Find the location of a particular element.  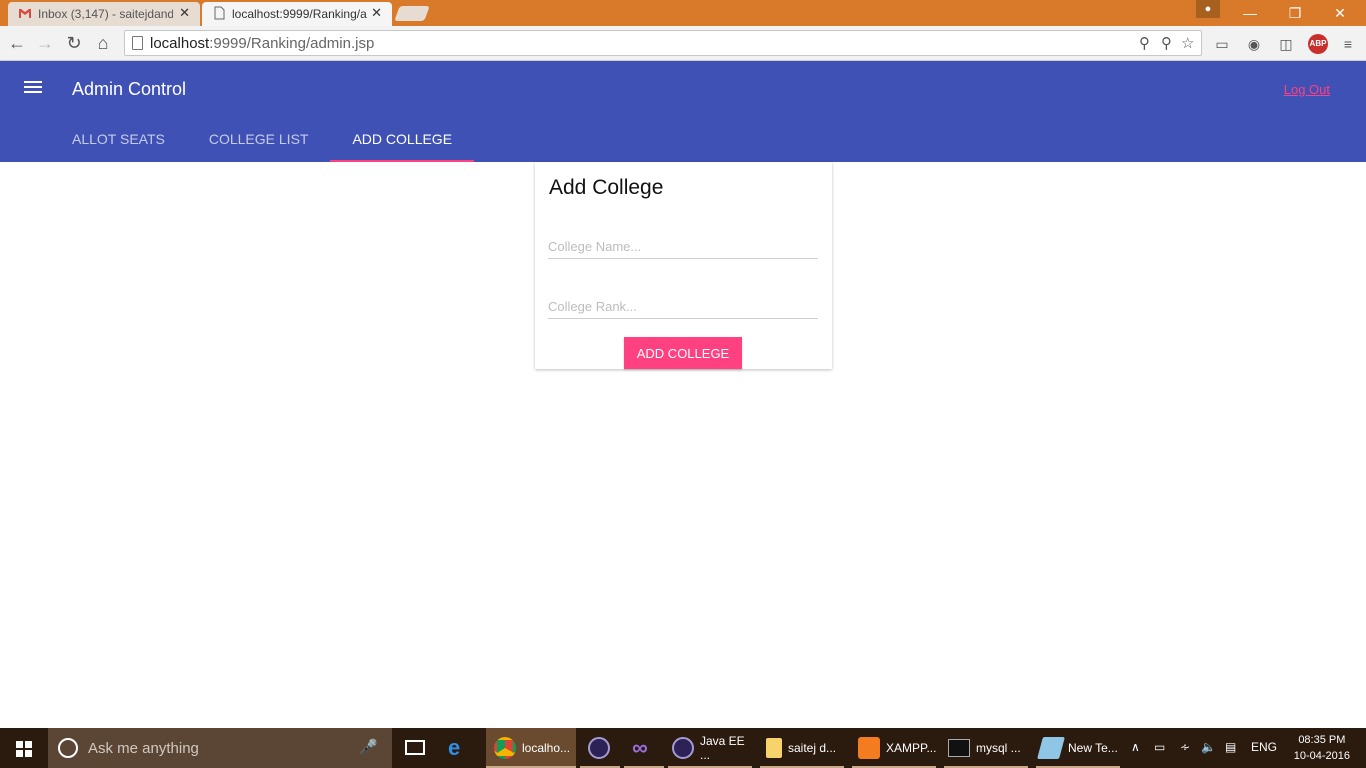

minimize-icon: — is located at coordinates (1250, 13).